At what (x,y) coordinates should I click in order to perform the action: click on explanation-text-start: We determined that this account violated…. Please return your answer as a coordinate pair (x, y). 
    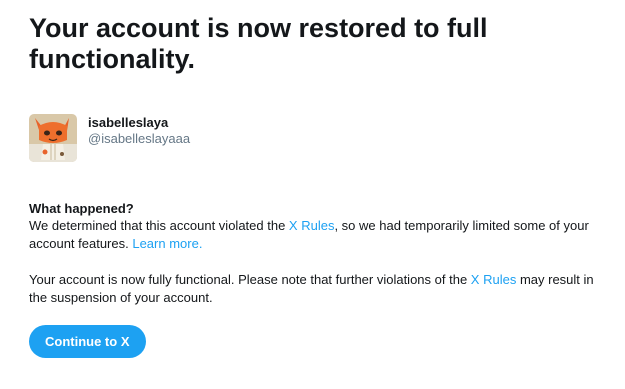
    Looking at the image, I should click on (159, 225).